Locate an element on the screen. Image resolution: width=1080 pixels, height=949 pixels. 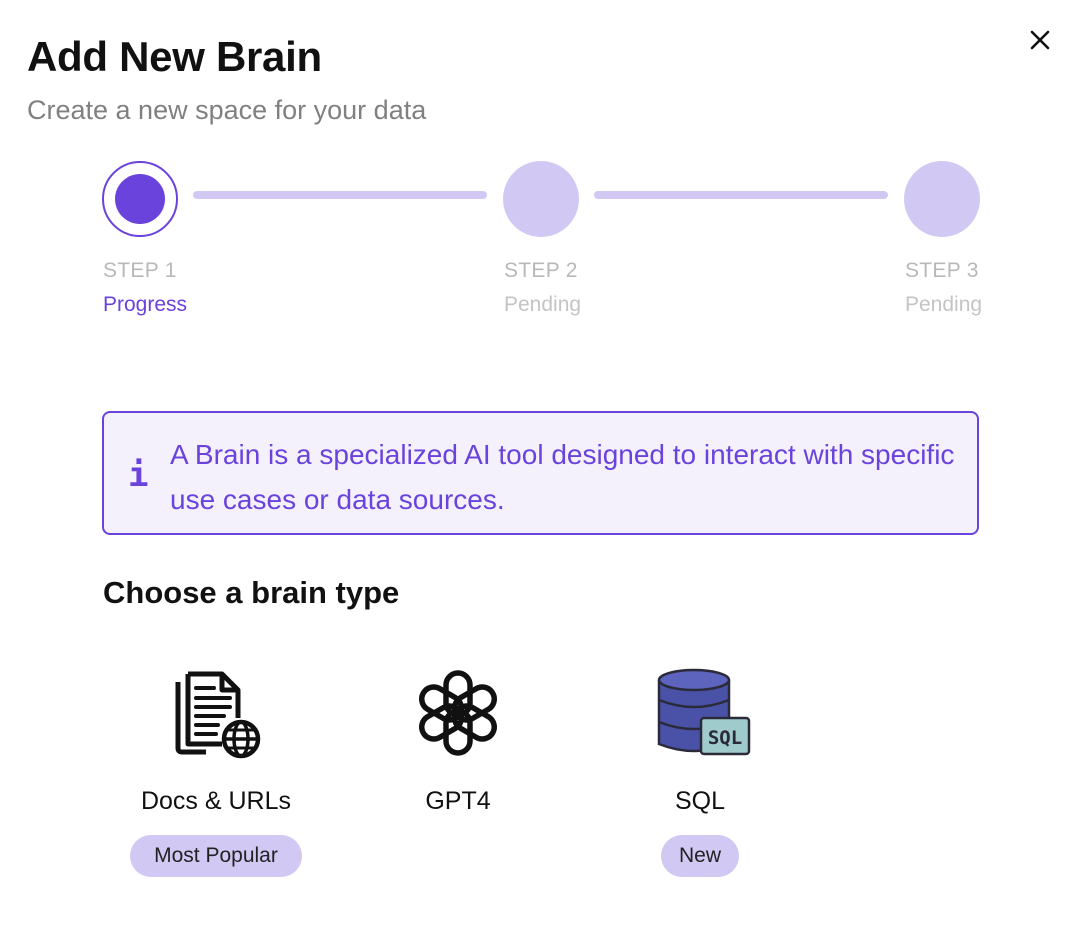
step-1-status: Progress is located at coordinates (145, 304).